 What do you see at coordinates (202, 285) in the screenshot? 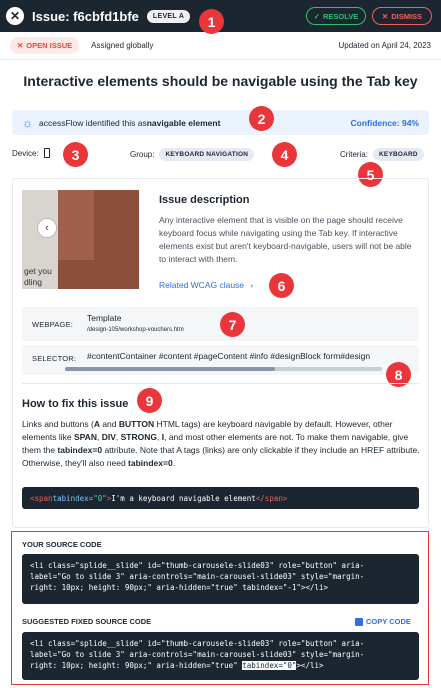
I see `wcag-link-label: Related WCAG clause` at bounding box center [202, 285].